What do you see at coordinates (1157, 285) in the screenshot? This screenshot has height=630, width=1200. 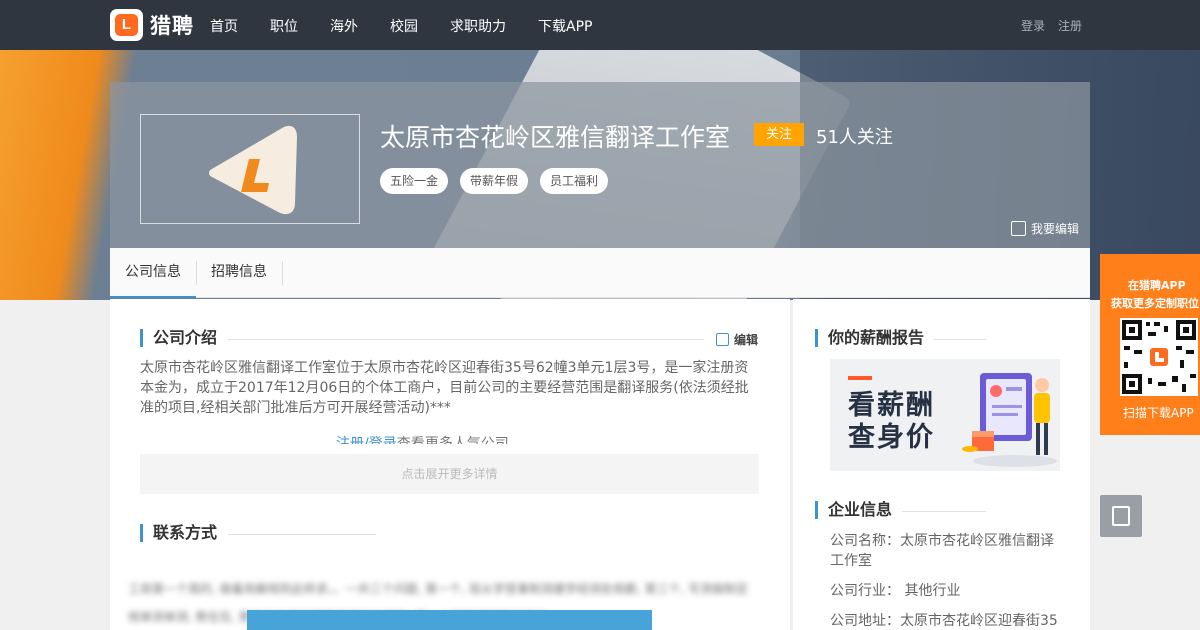 I see `app-panel-line1: 在猎聘APP` at bounding box center [1157, 285].